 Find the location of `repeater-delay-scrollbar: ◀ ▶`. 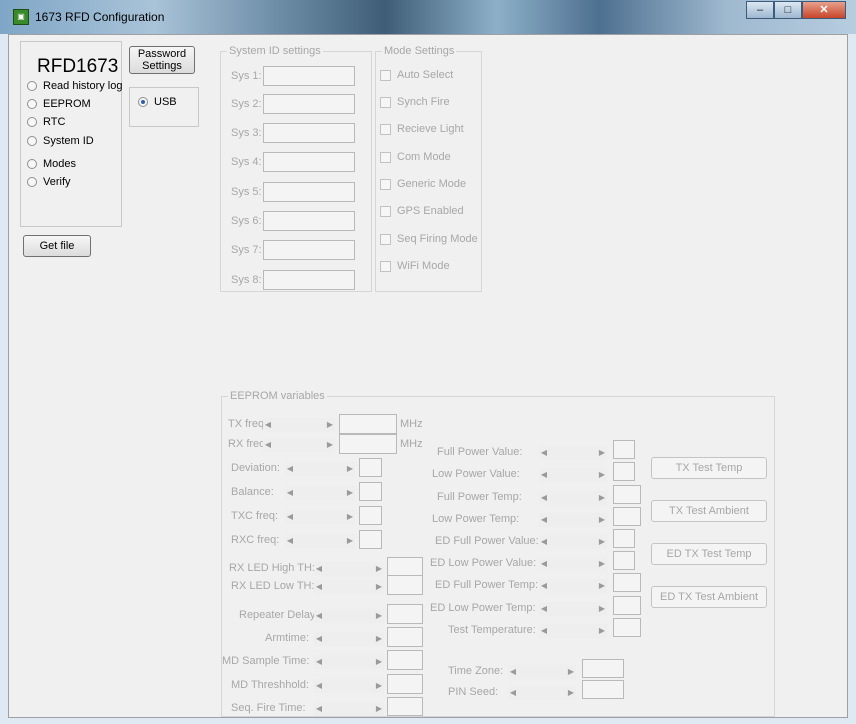

repeater-delay-scrollbar: ◀ ▶ is located at coordinates (349, 616).